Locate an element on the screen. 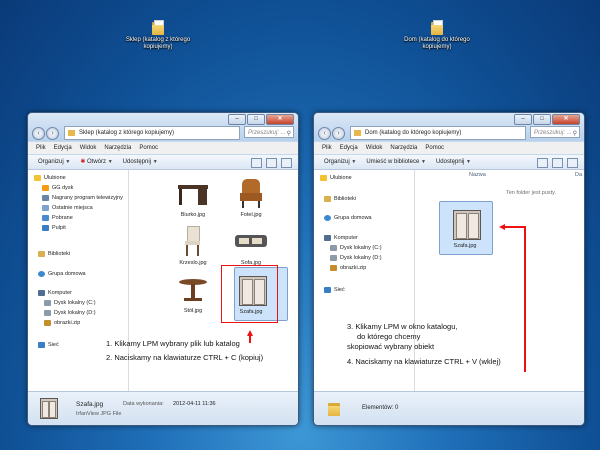 The image size is (600, 450). file-fotel: Fotel.jpg is located at coordinates (251, 197).